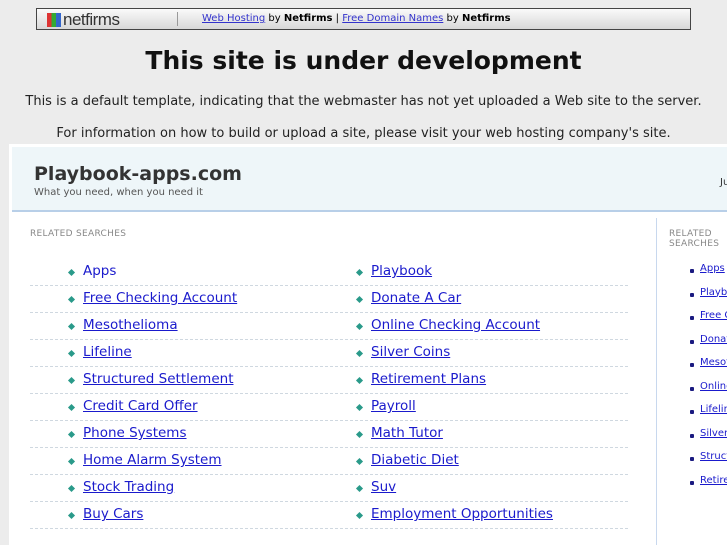 This screenshot has width=727, height=545. I want to click on link-row: Structured Settlement Retirement Plans, so click(329, 380).